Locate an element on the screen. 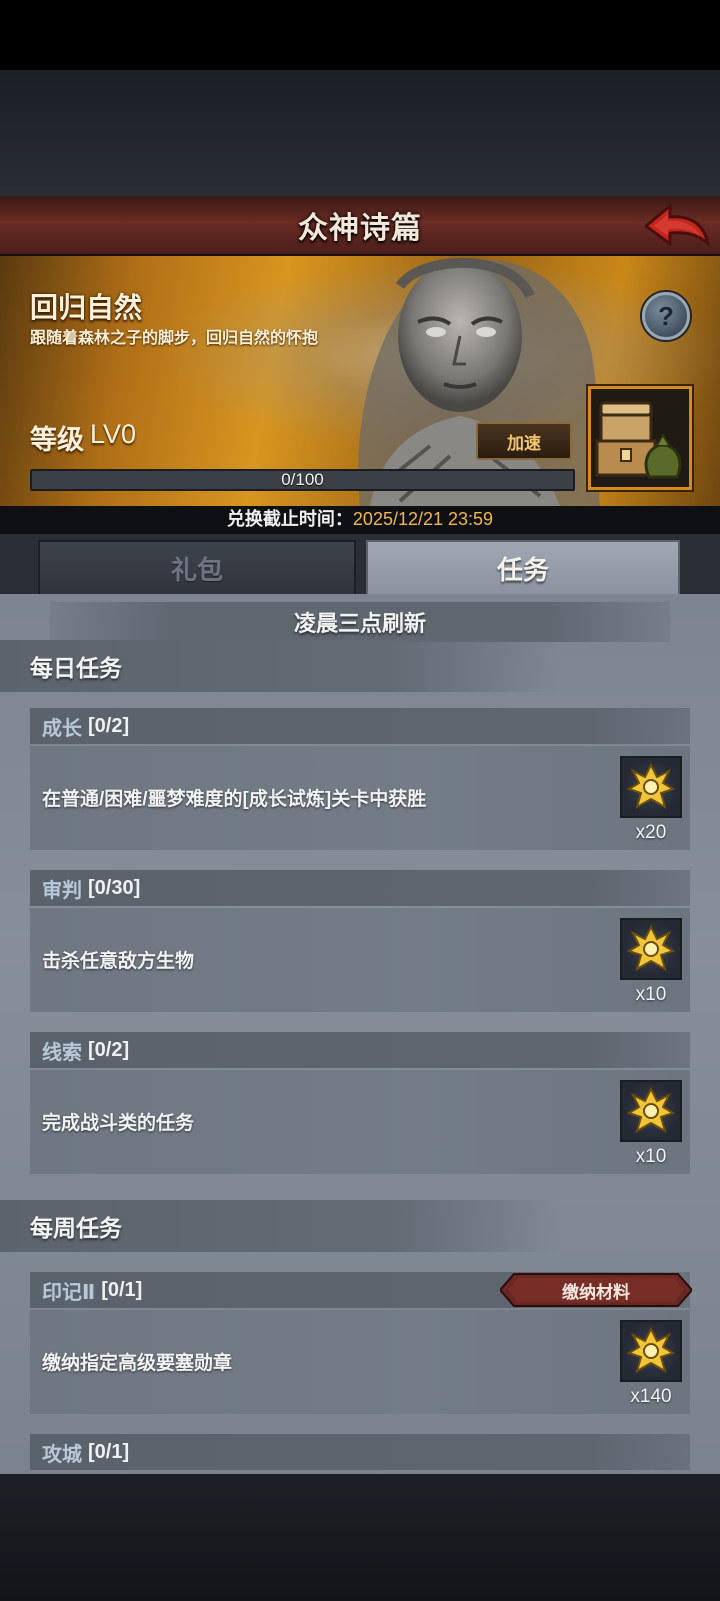  event-subtitle: 跟随着森林之子的脚步，回归自然的怀抱 is located at coordinates (174, 338).